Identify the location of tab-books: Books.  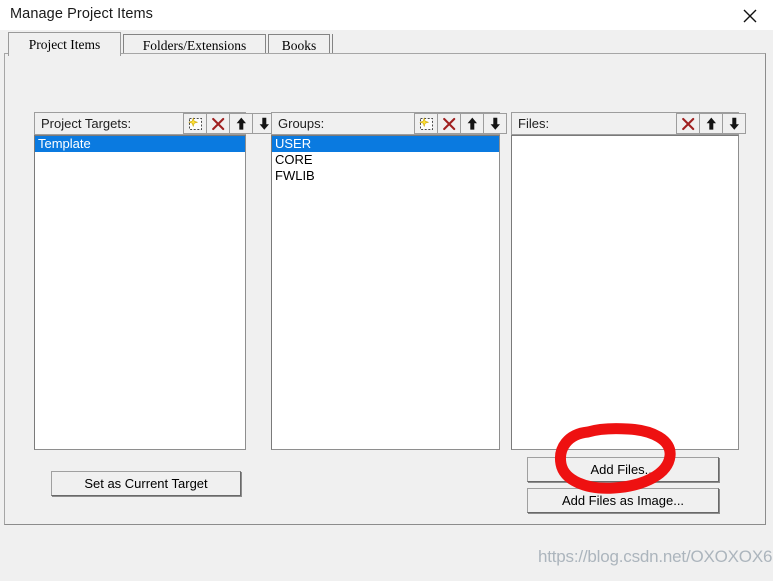
(299, 44).